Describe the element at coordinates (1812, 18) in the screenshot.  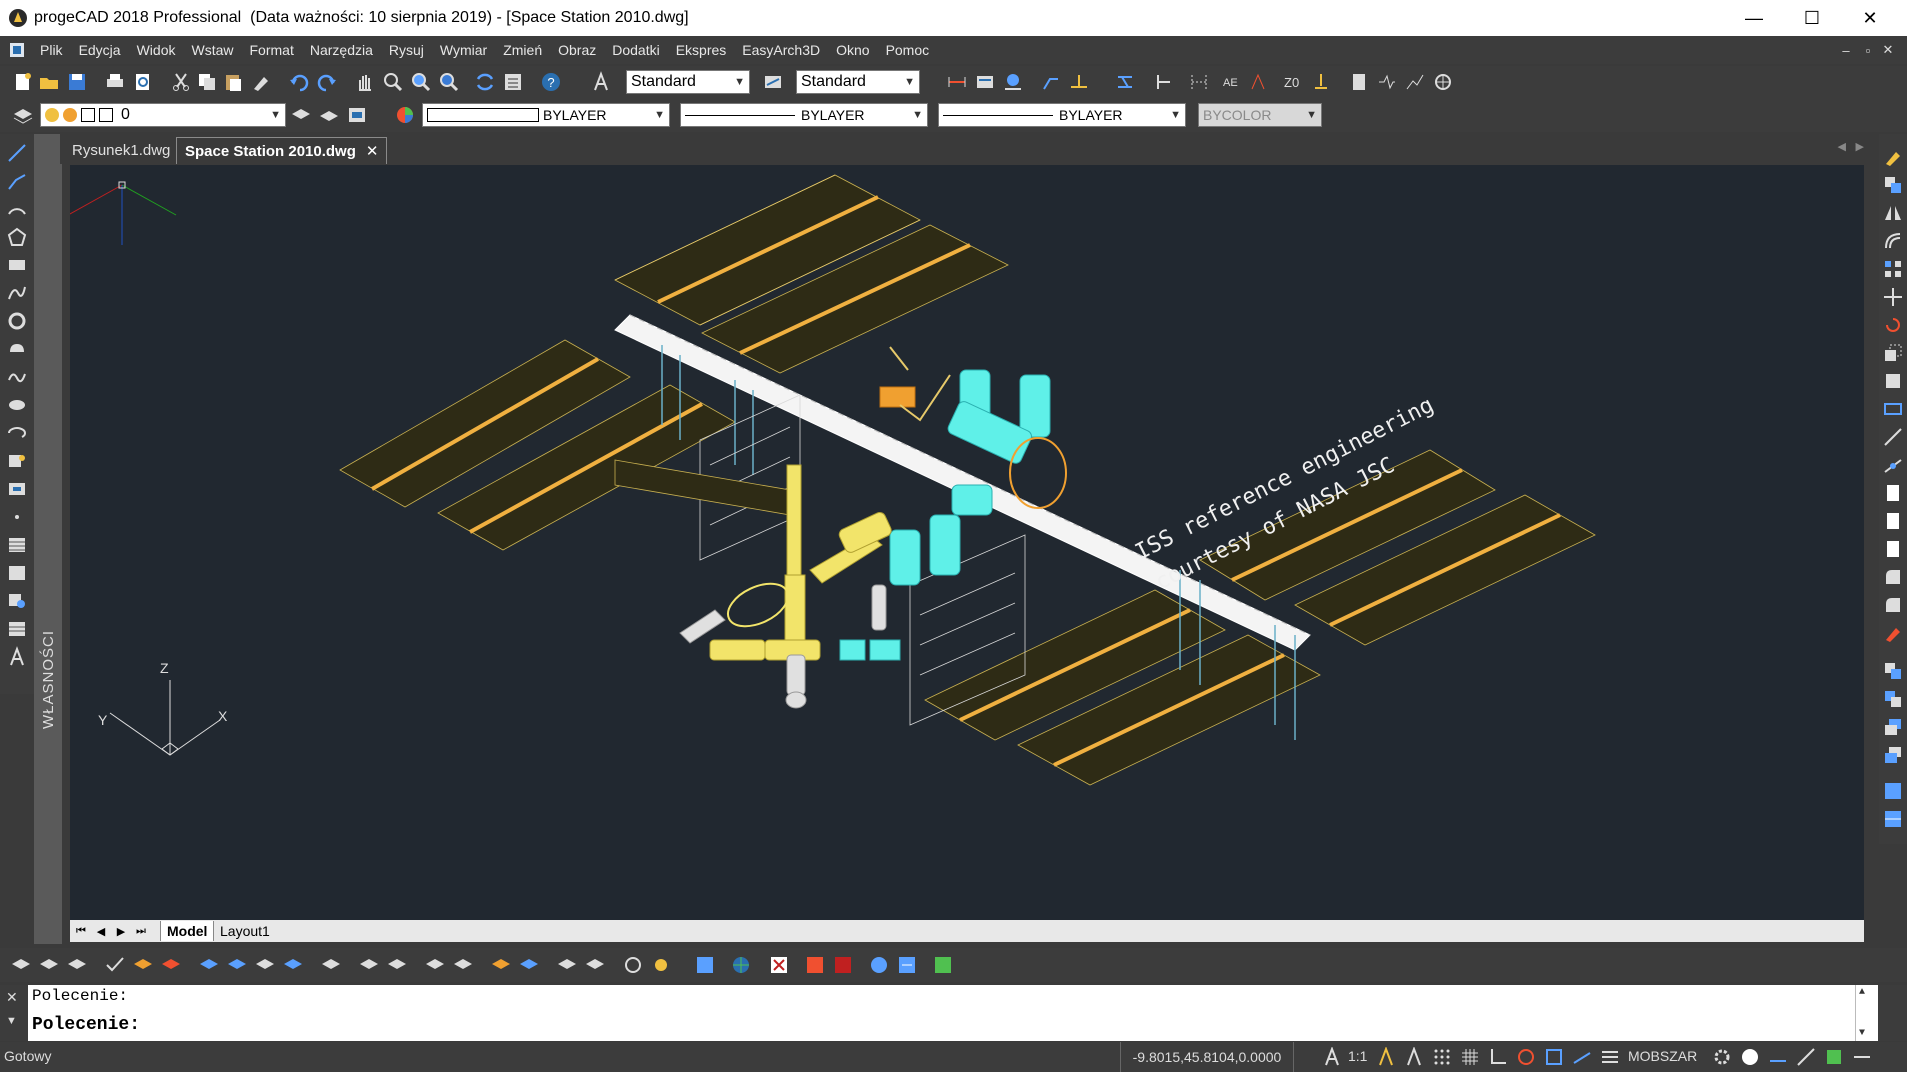
I see `maximize-button: ☐` at that location.